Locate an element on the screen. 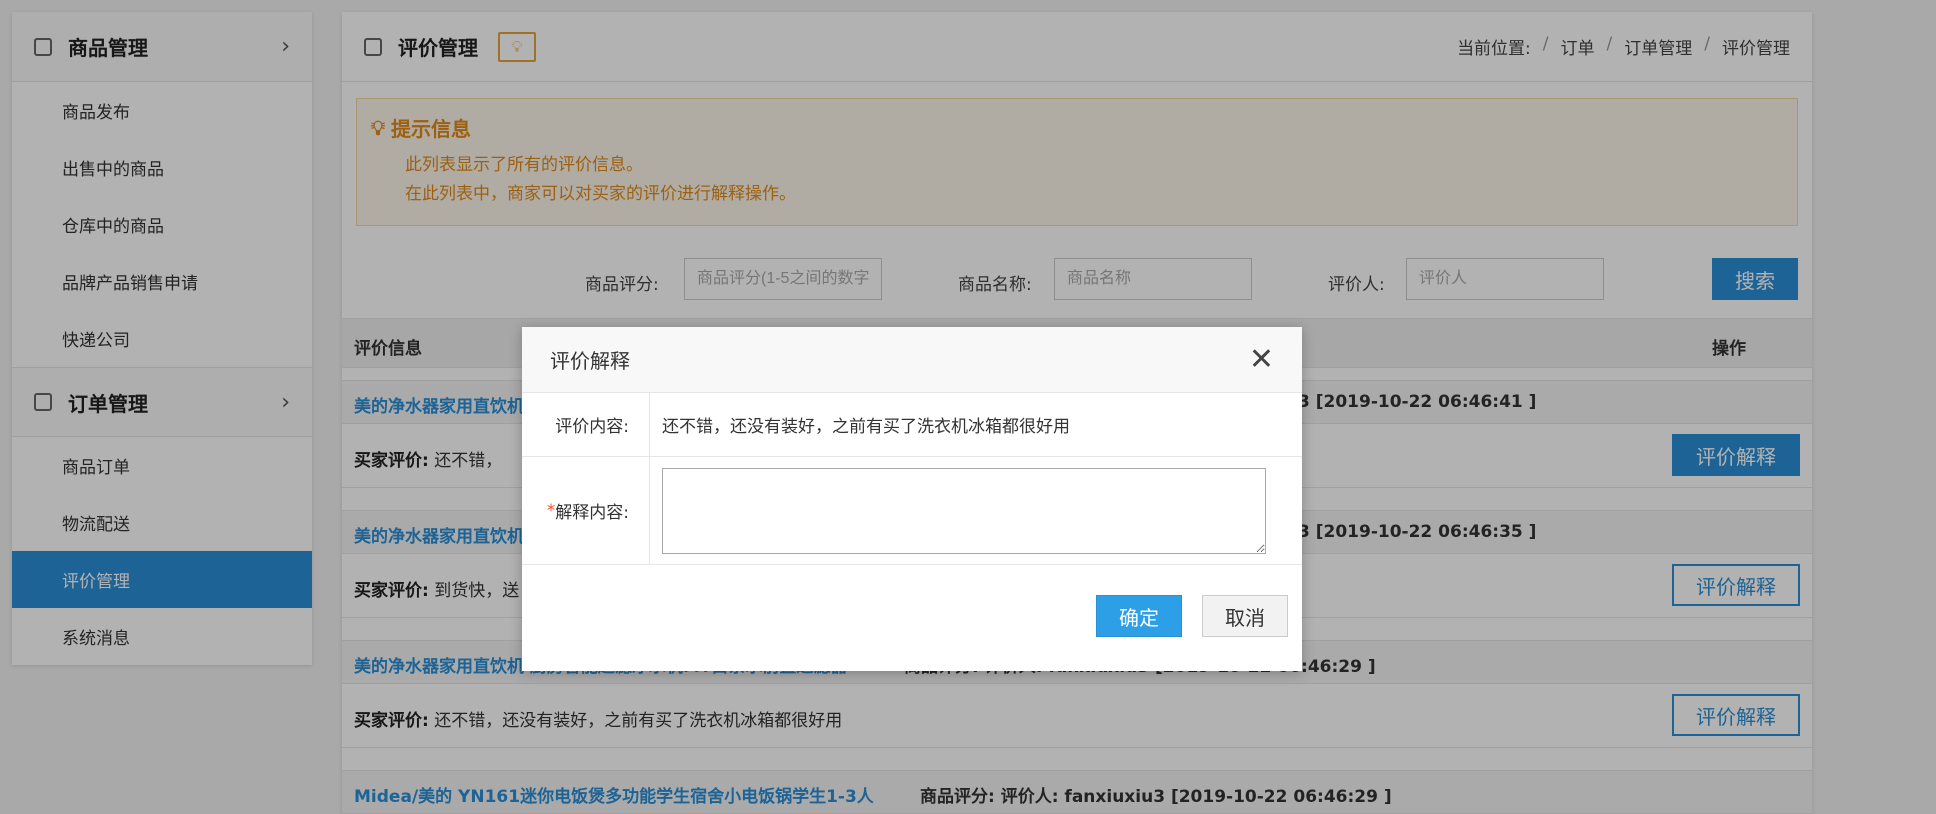 This screenshot has height=814, width=1936. dialog-row-explain: * 解释内容: is located at coordinates (912, 511).